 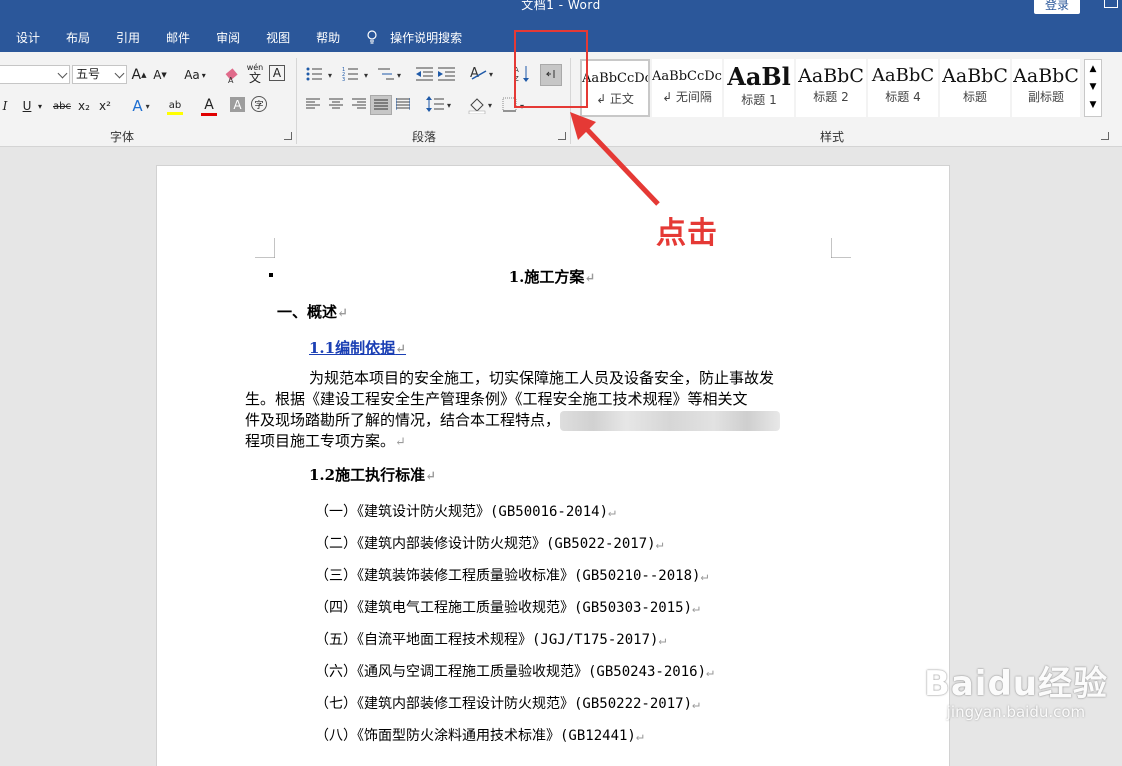 What do you see at coordinates (192, 75) in the screenshot?
I see `change-case-label: Aa` at bounding box center [192, 75].